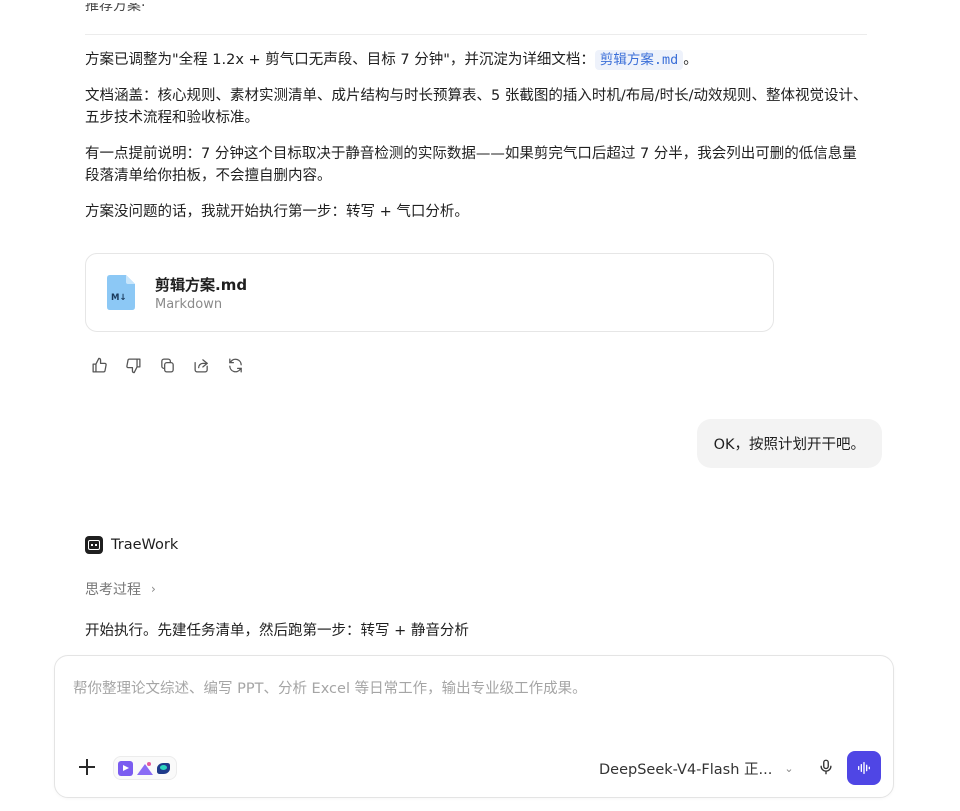 This screenshot has width=960, height=811. I want to click on agent-stream-text: 开始执行。先建任务清单，然后跑第一步：转写 + 静音分析, so click(277, 631).